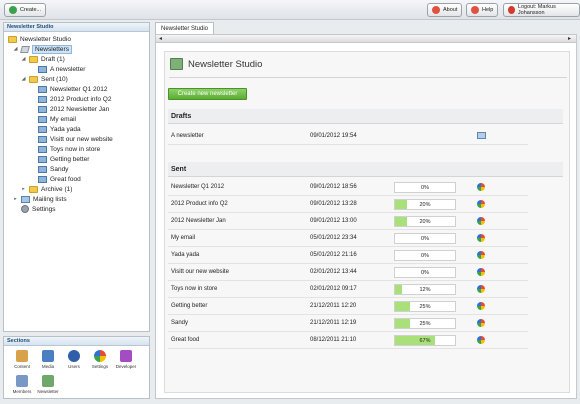  I want to click on tree-node-sent-item: Getting better, so click(63, 159).